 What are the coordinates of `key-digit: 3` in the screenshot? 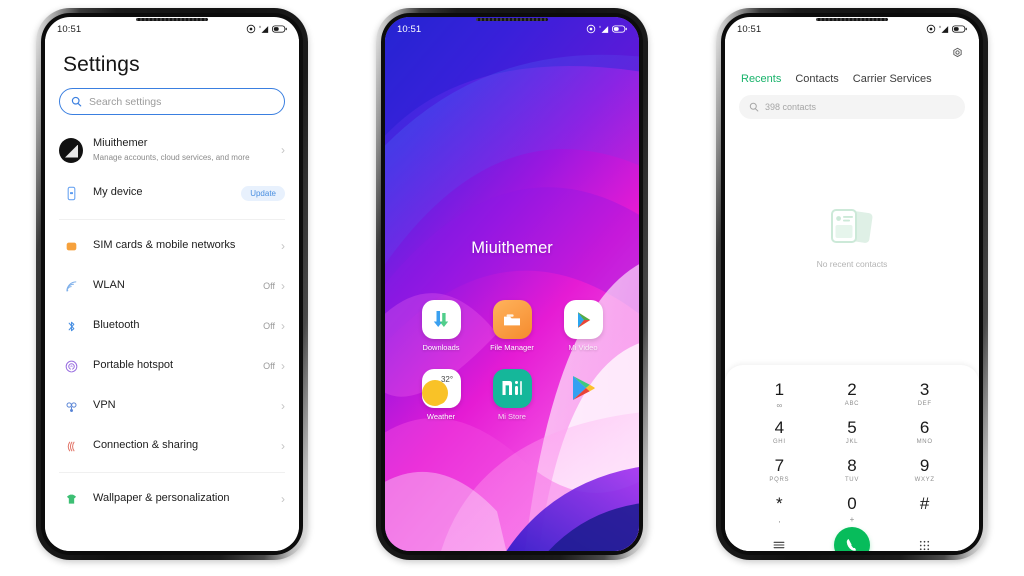 It's located at (924, 389).